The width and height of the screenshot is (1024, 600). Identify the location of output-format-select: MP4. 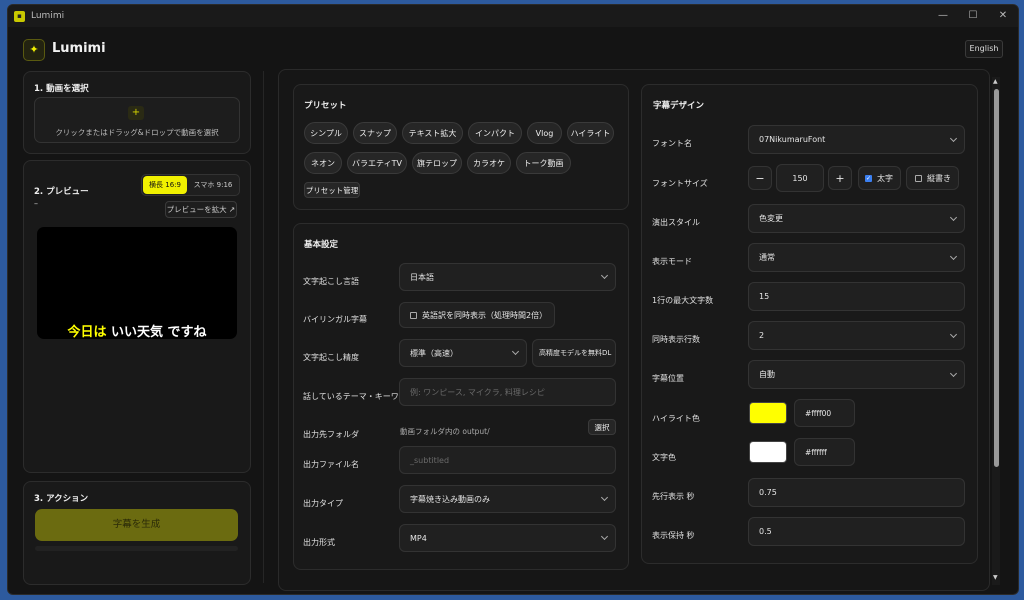
(507, 538).